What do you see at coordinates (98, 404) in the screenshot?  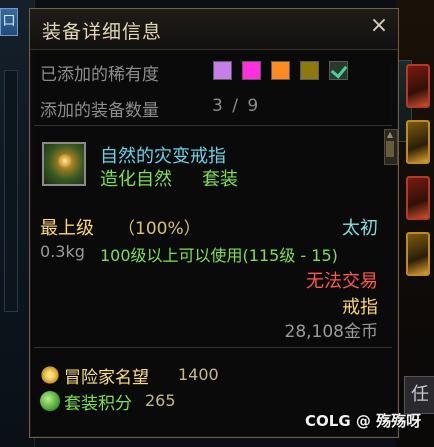 I see `set-points-label: 套装积分` at bounding box center [98, 404].